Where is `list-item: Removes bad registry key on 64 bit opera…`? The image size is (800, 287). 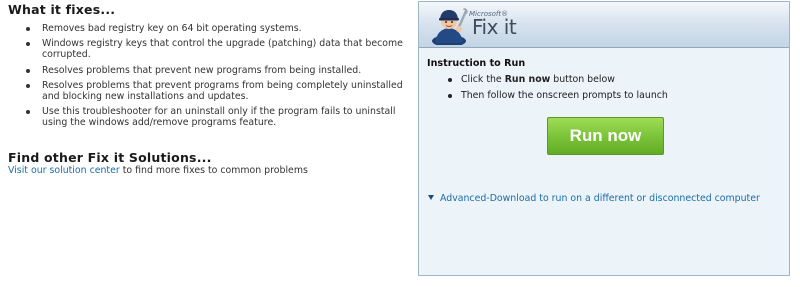
list-item: Removes bad registry key on 64 bit opera… is located at coordinates (216, 28).